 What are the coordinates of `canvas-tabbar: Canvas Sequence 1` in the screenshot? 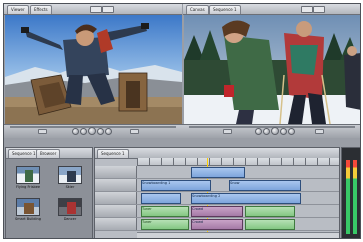 It's located at (271, 9).